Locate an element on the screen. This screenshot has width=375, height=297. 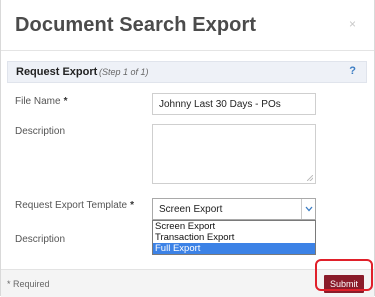
template-option-highlighted: Full Export is located at coordinates (234, 248).